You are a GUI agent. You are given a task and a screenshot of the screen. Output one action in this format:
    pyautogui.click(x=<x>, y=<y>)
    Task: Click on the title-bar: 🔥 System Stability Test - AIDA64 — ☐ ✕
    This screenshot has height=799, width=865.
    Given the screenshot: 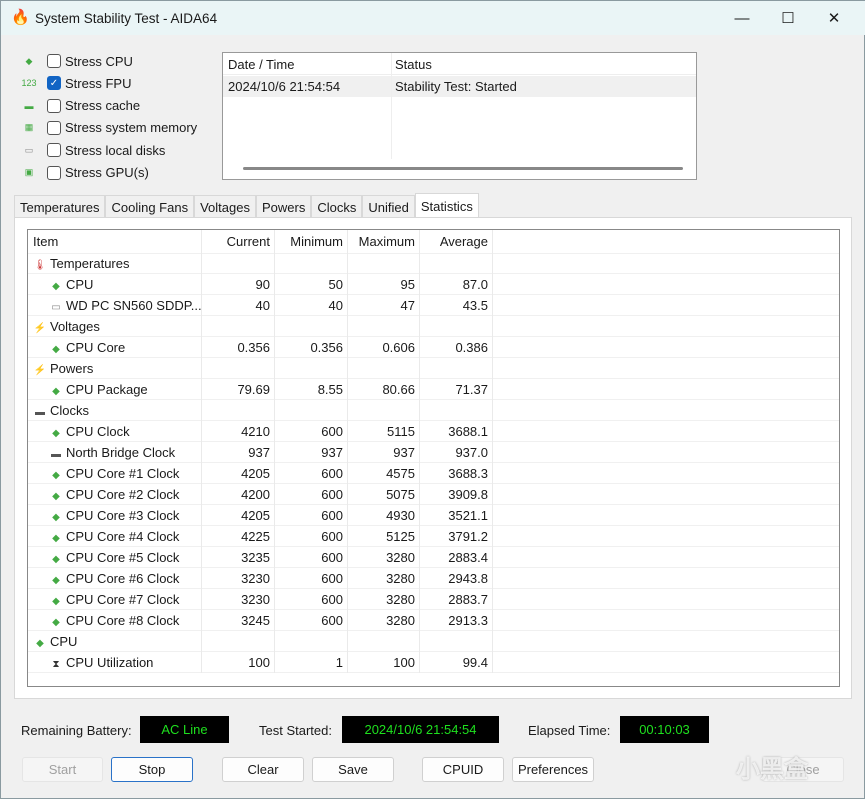 What is the action you would take?
    pyautogui.click(x=433, y=18)
    